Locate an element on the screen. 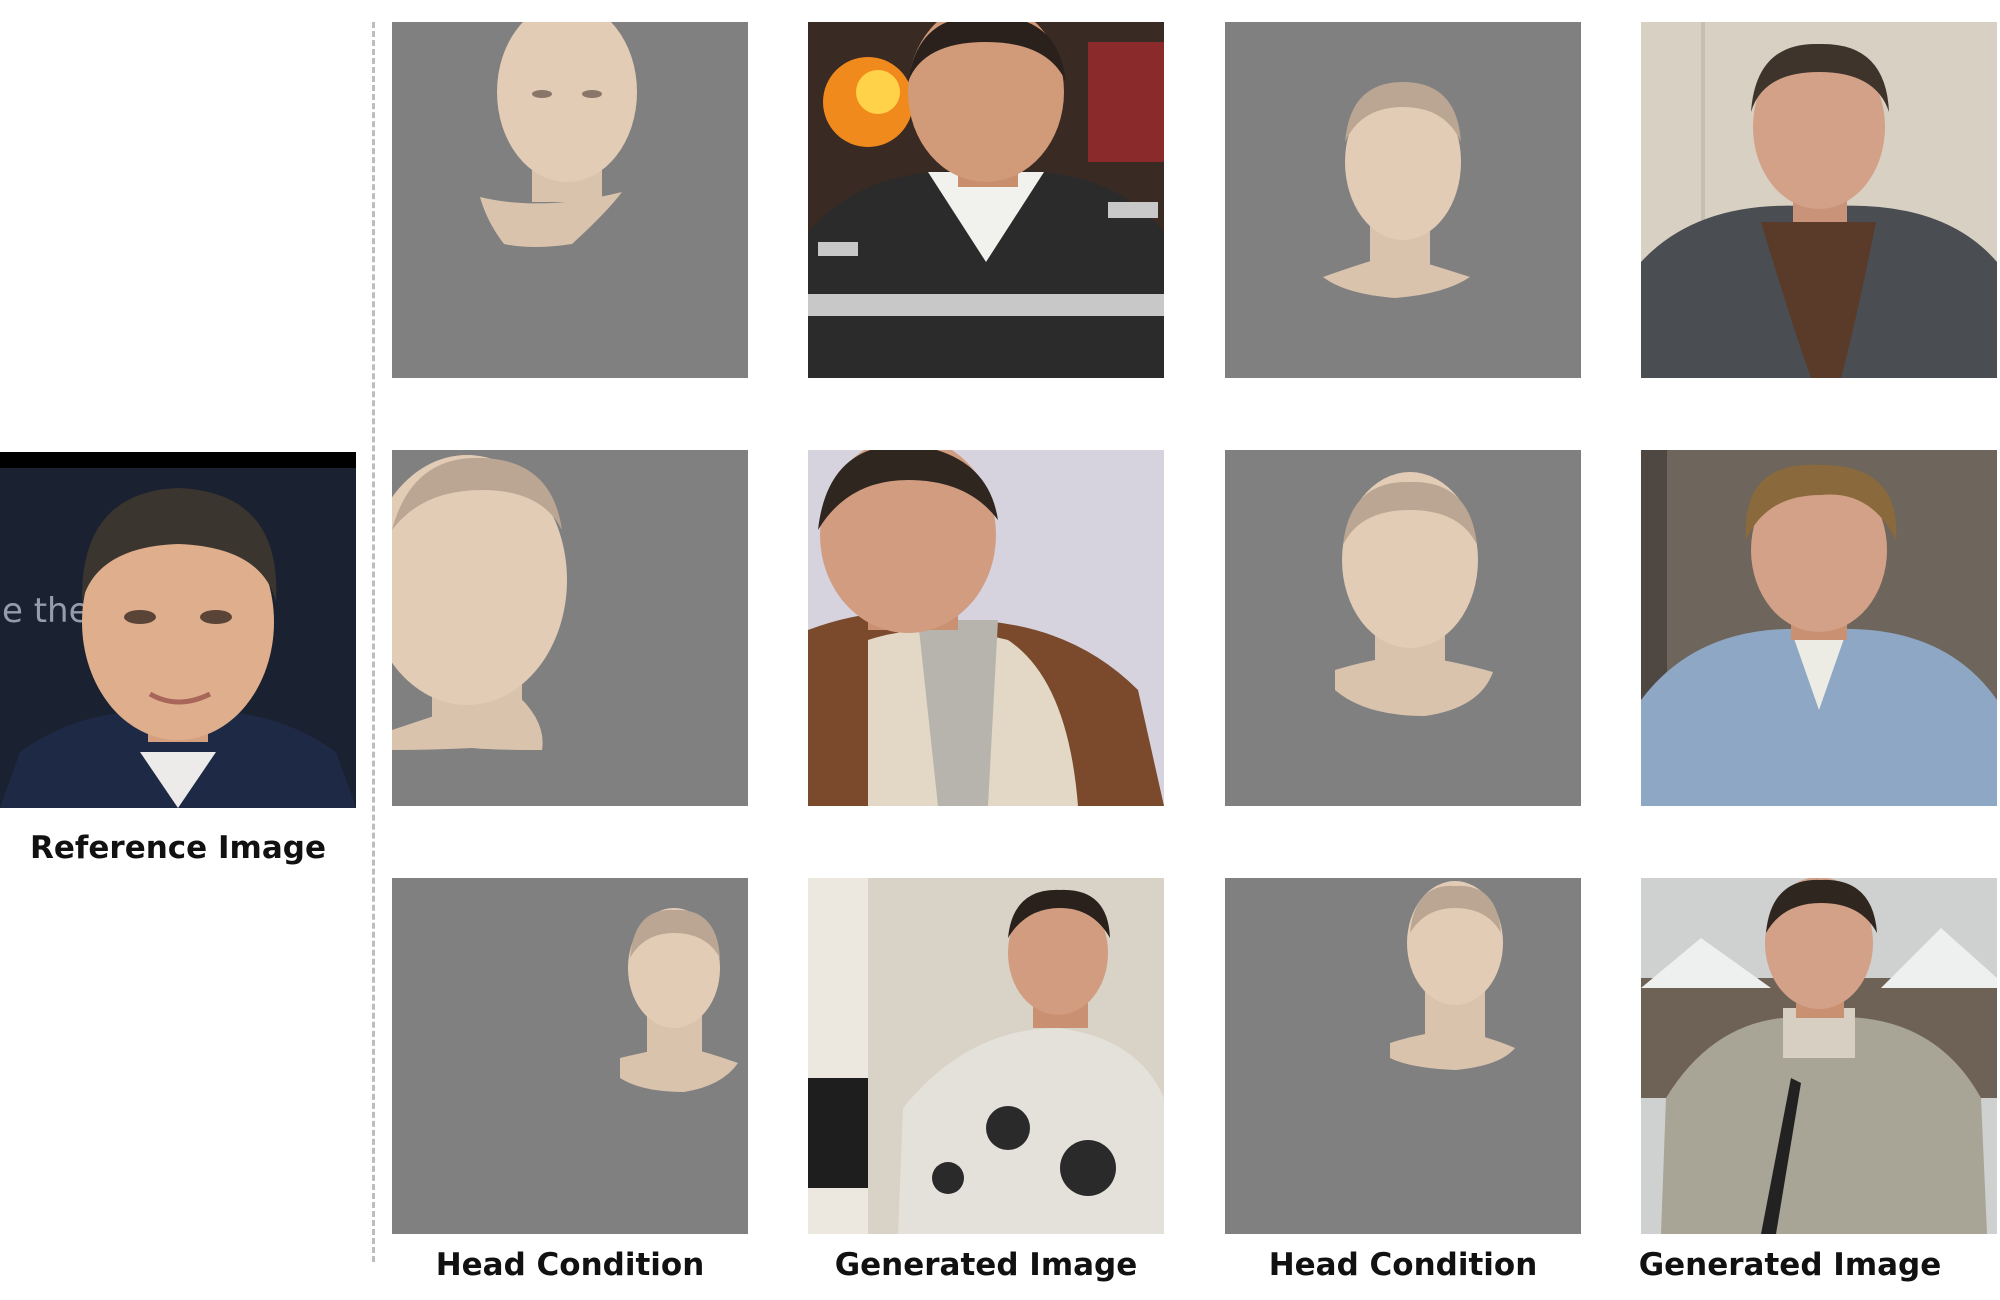 The height and width of the screenshot is (1300, 2000). dashed-divider is located at coordinates (373, 642).